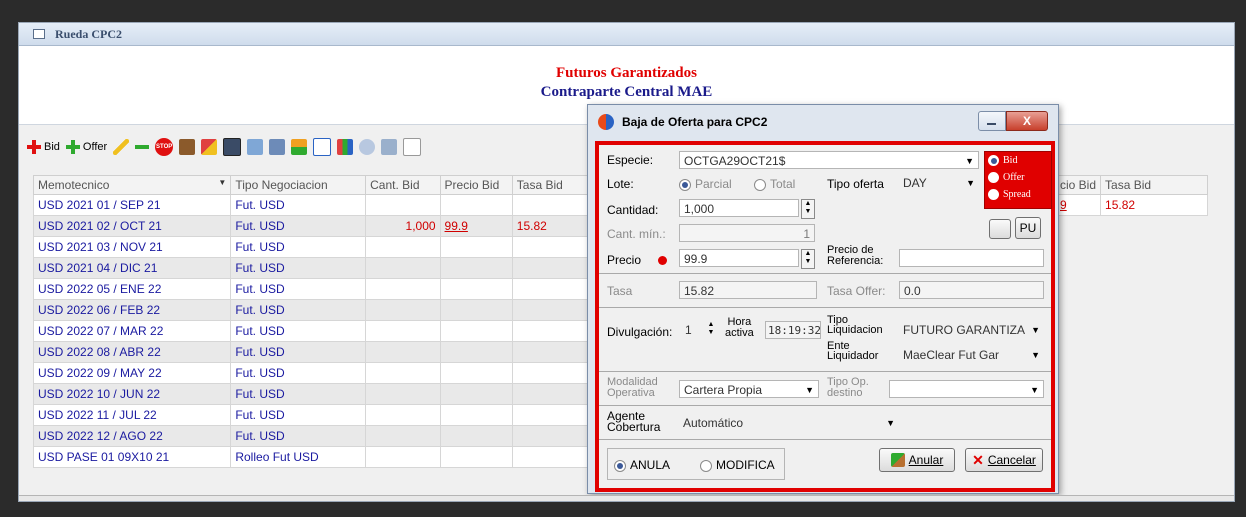 This screenshot has height=517, width=1246. What do you see at coordinates (132, 289) in the screenshot?
I see `memotecnico-cell: USD 2022 05 / ENE 22` at bounding box center [132, 289].